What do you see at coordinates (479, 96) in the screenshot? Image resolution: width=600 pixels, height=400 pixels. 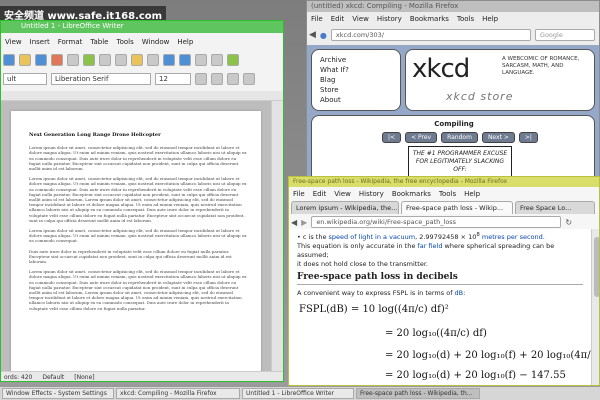 I see `xkcd-store-banner: xkcd store` at bounding box center [479, 96].